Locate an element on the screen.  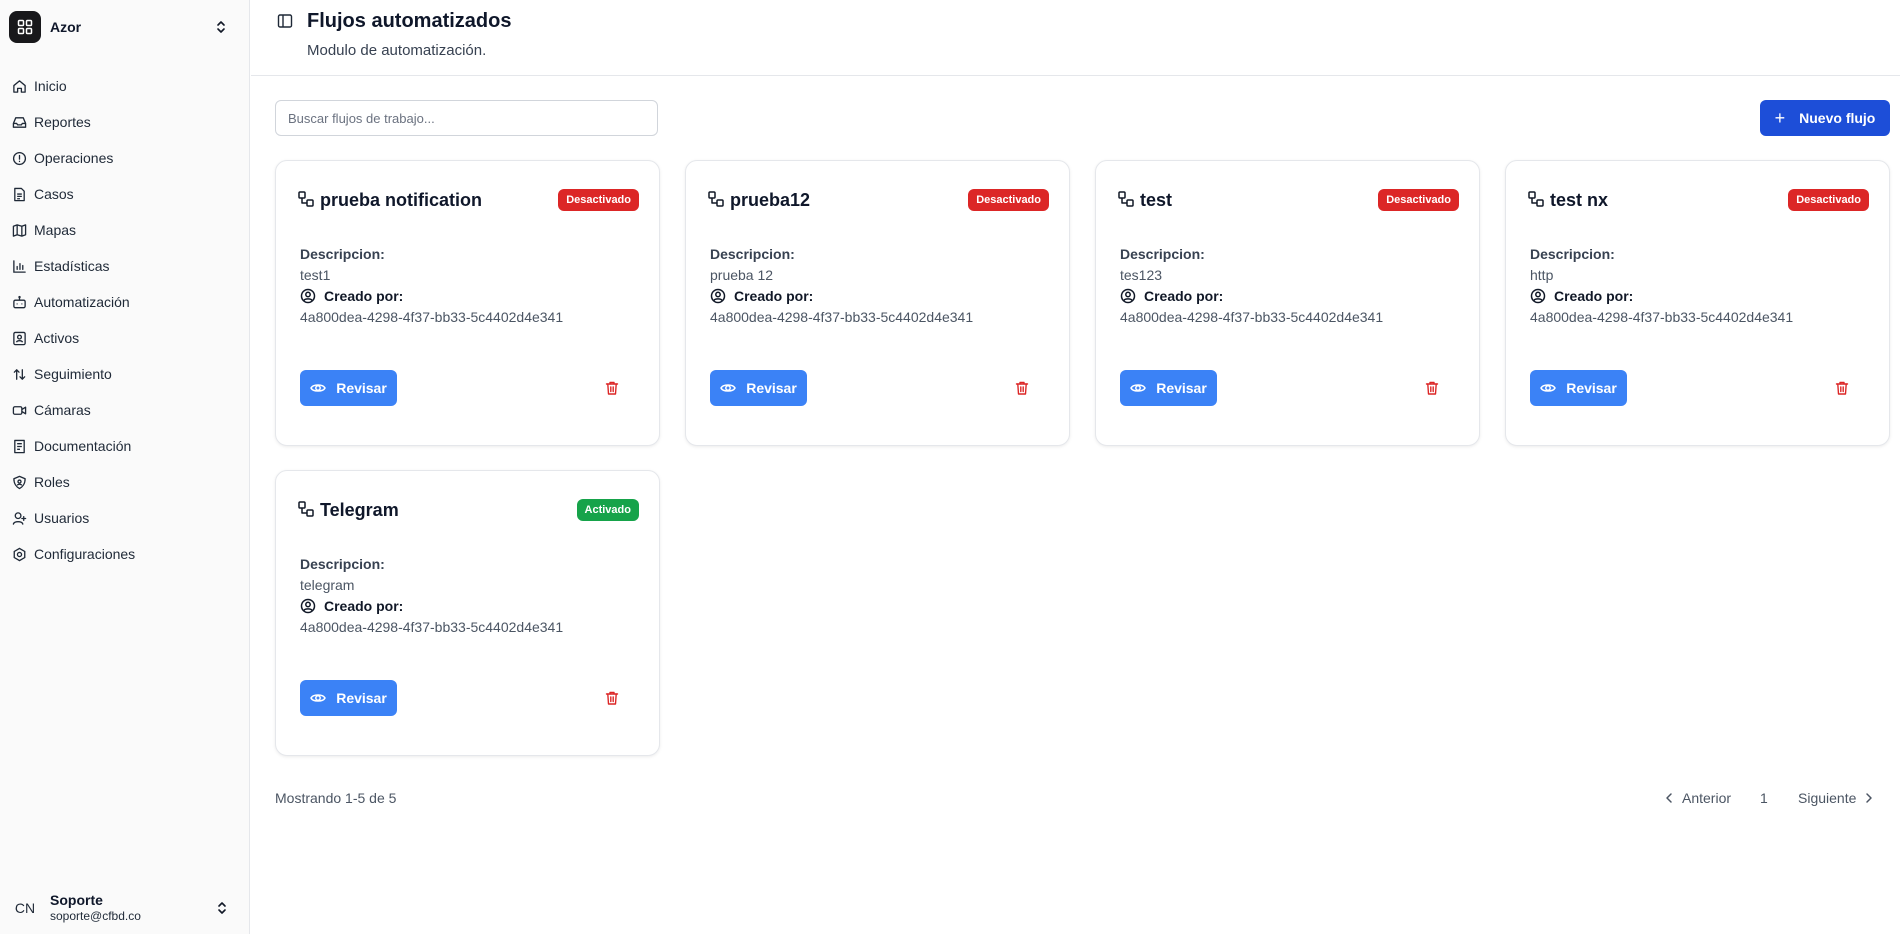
bar-chart-icon is located at coordinates (19, 266).